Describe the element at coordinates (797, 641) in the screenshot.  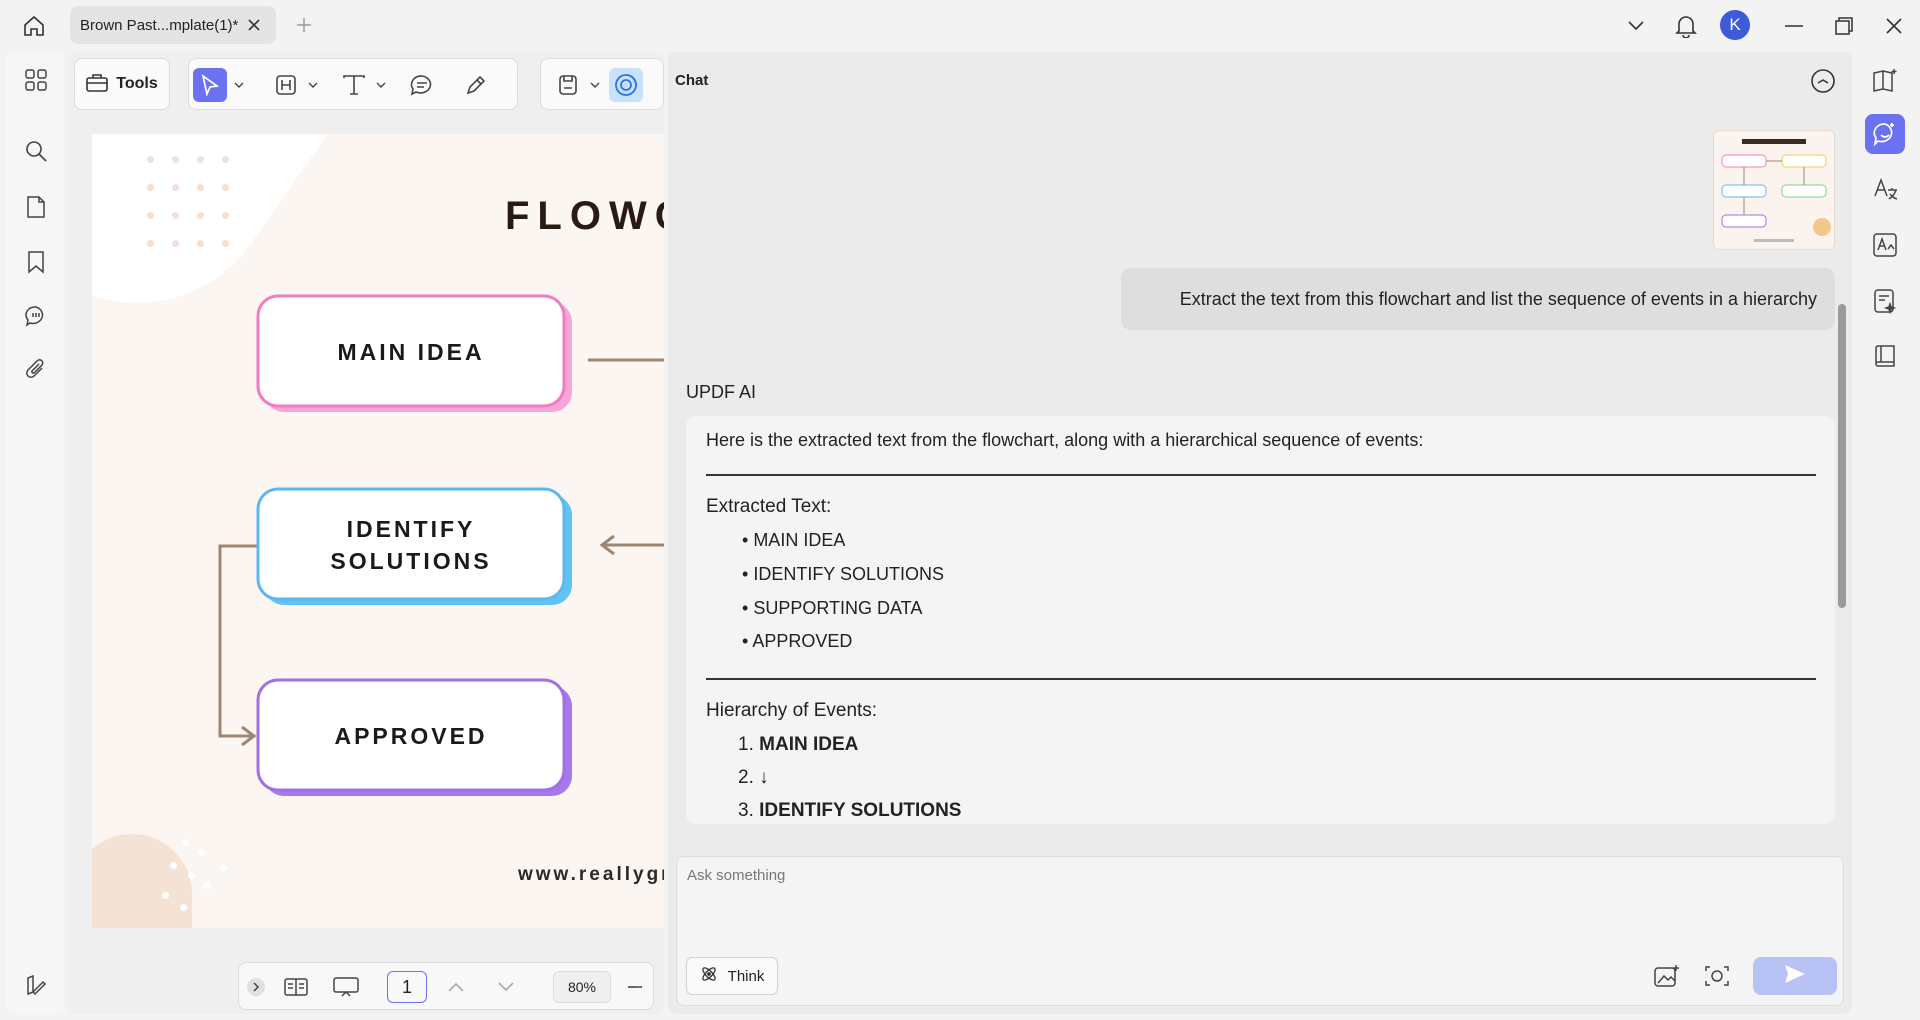
I see `list-item: • APPROVED` at that location.